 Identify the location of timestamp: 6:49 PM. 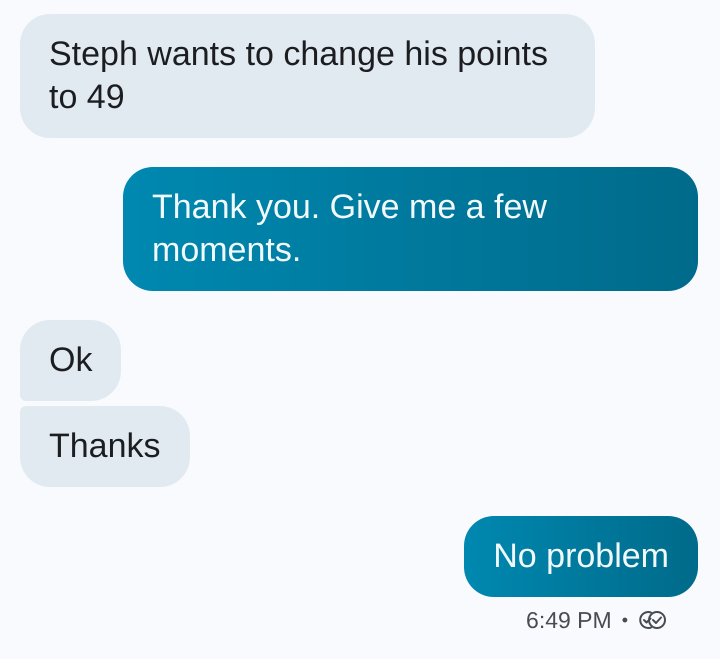
(569, 620).